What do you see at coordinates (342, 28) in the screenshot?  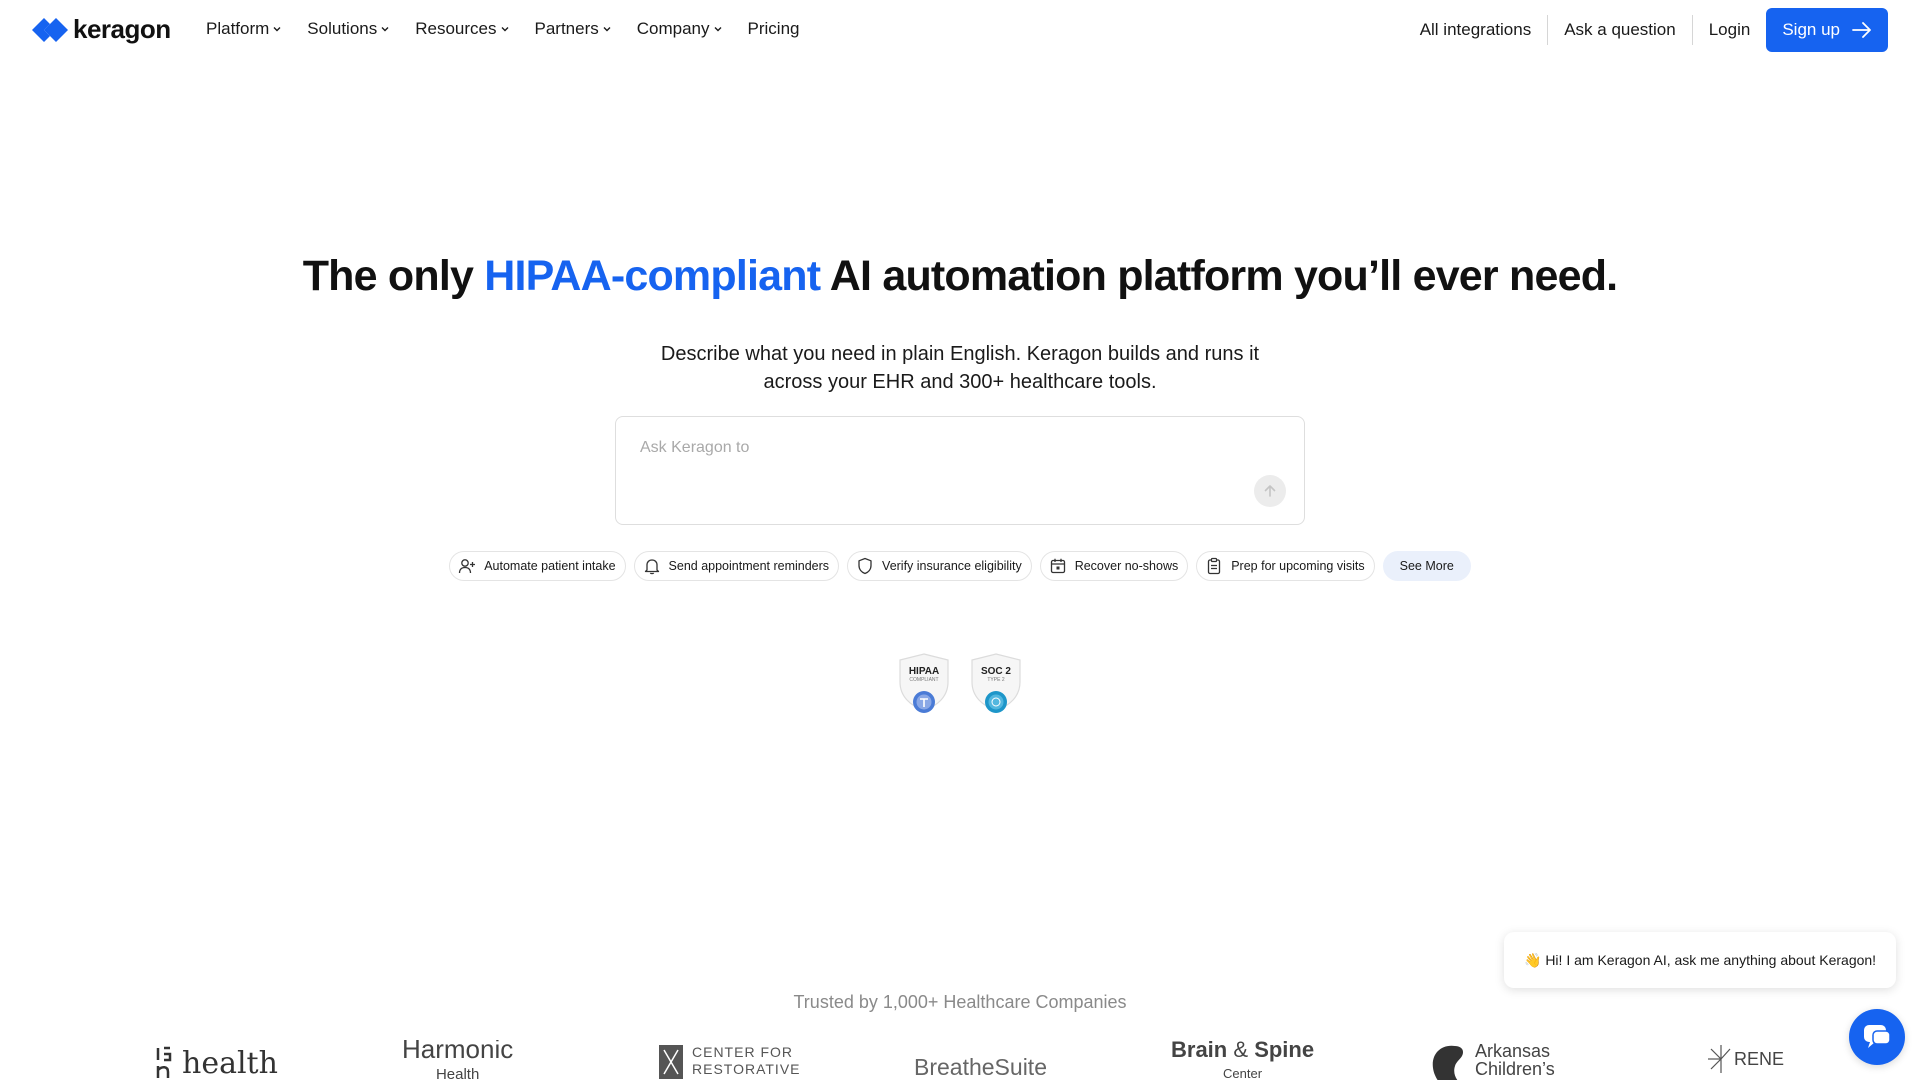 I see `menu-solutions-label: Solutions` at bounding box center [342, 28].